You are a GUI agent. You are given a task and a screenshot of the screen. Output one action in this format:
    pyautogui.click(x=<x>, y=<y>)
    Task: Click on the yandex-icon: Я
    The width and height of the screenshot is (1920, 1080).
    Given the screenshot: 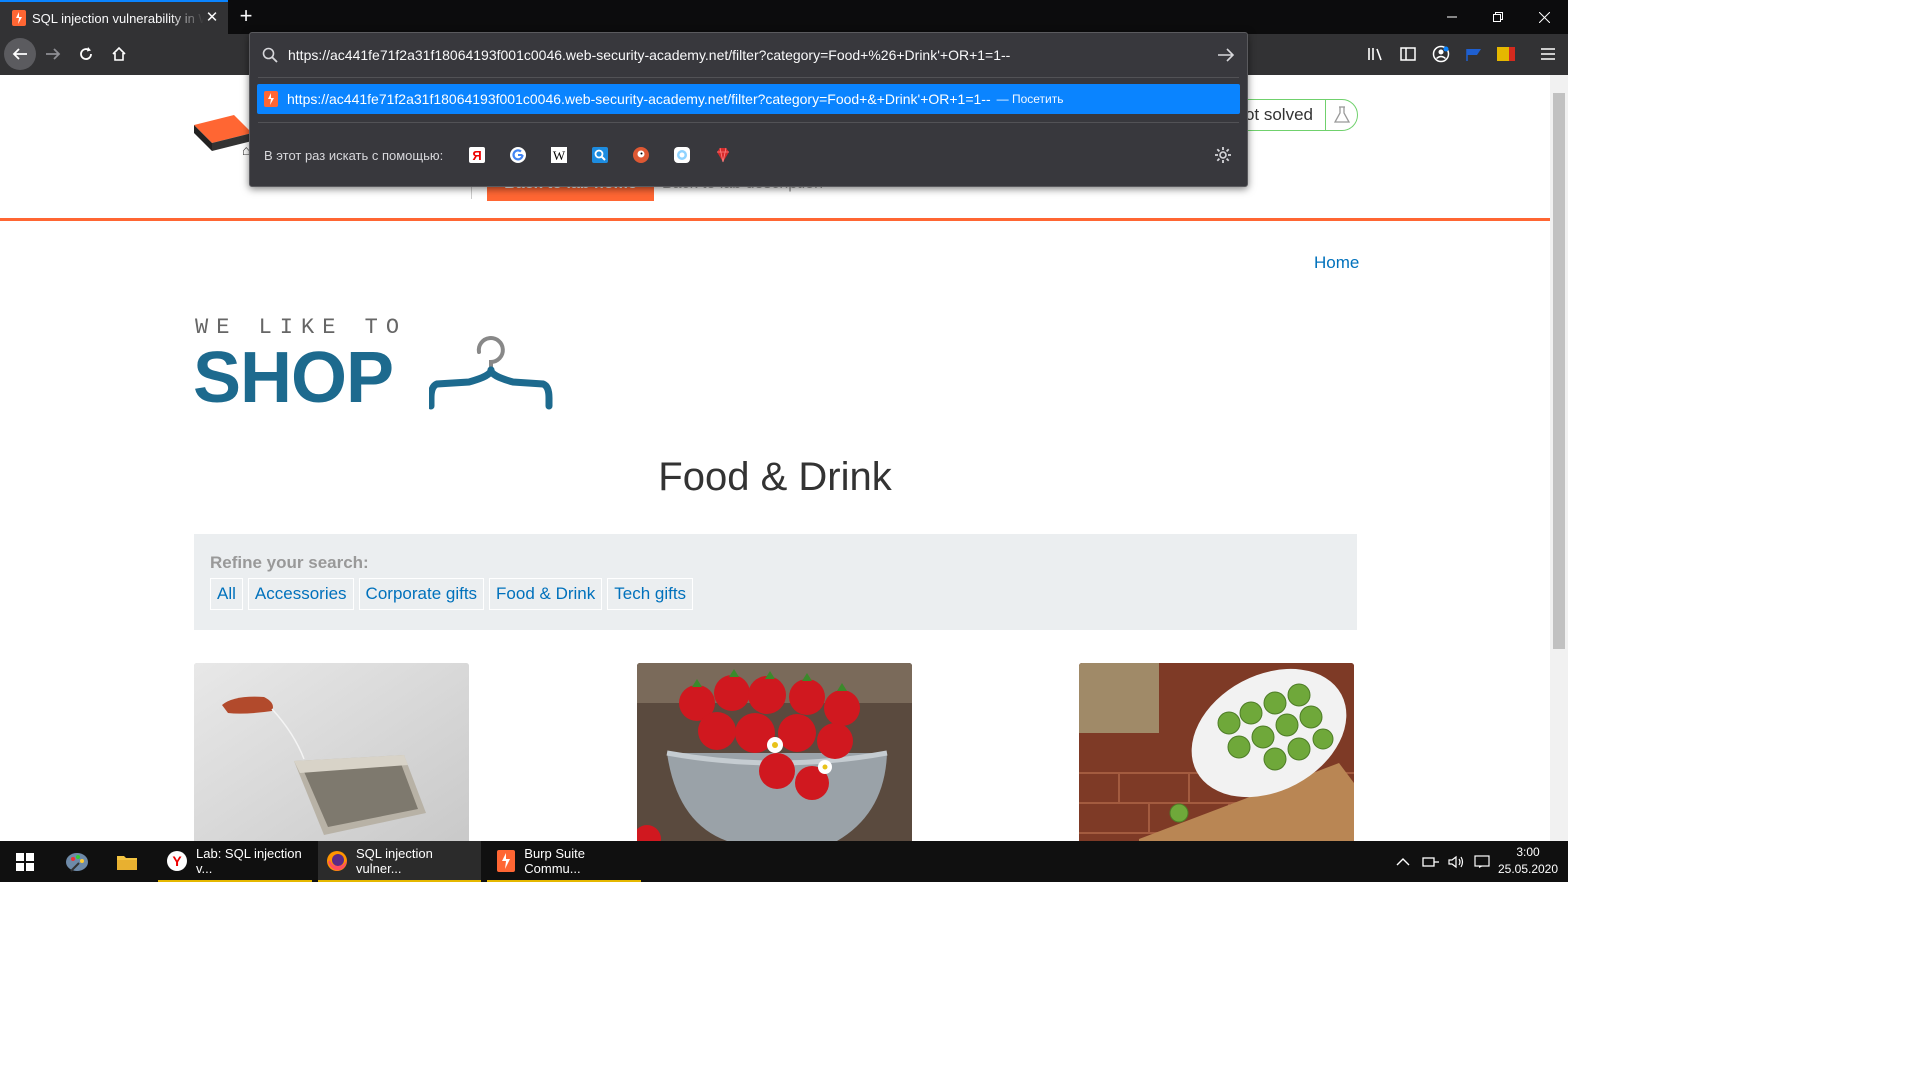 What is the action you would take?
    pyautogui.click(x=477, y=155)
    